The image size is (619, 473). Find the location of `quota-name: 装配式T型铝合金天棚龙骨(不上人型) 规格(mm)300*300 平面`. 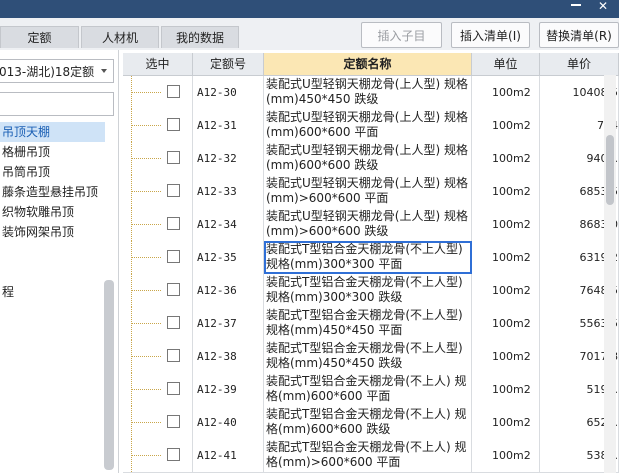

quota-name: 装配式T型铝合金天棚龙骨(不上人型) 规格(mm)300*300 平面 is located at coordinates (368, 257).